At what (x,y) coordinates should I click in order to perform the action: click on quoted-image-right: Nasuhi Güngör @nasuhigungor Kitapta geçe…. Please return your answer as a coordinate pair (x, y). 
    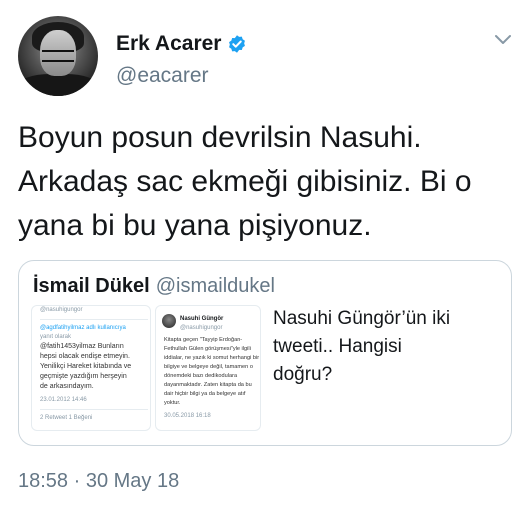
    Looking at the image, I should click on (208, 368).